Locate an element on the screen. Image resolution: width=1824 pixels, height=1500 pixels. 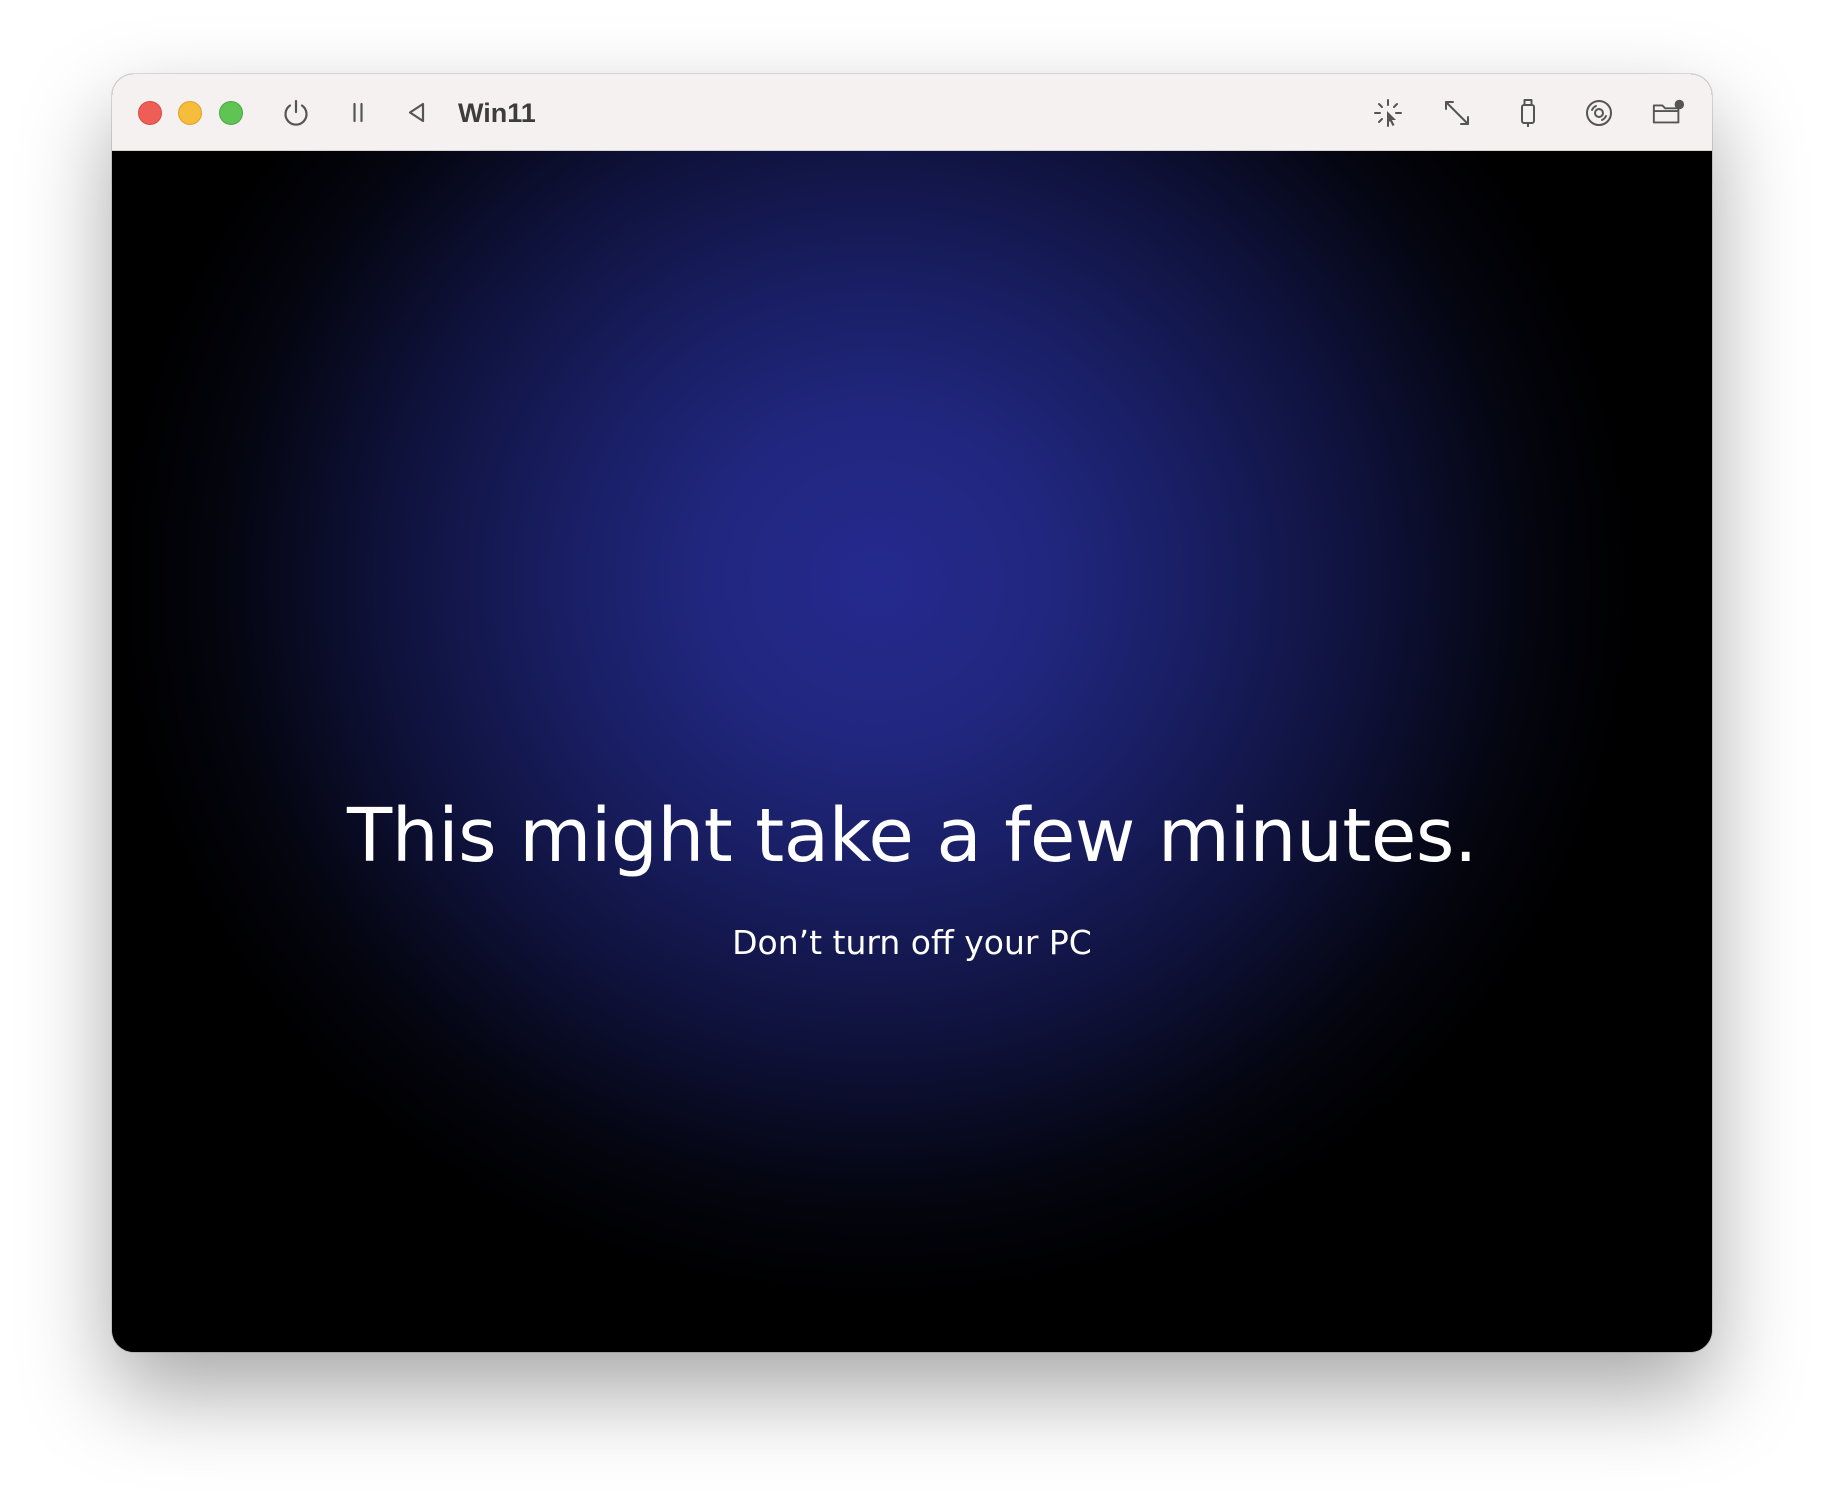
close-window-button is located at coordinates (150, 113).